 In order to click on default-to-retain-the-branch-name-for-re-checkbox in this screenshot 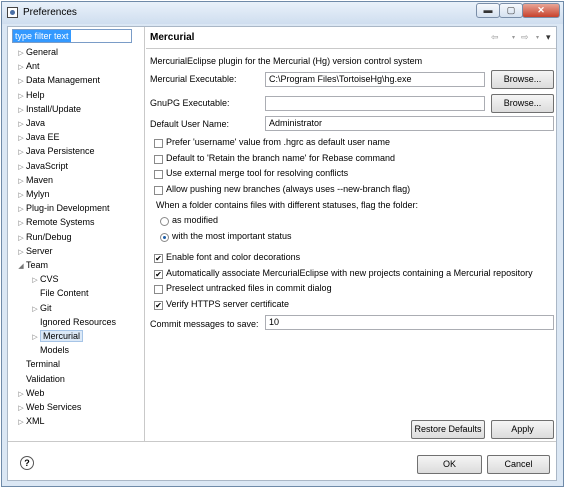, I will do `click(158, 159)`.